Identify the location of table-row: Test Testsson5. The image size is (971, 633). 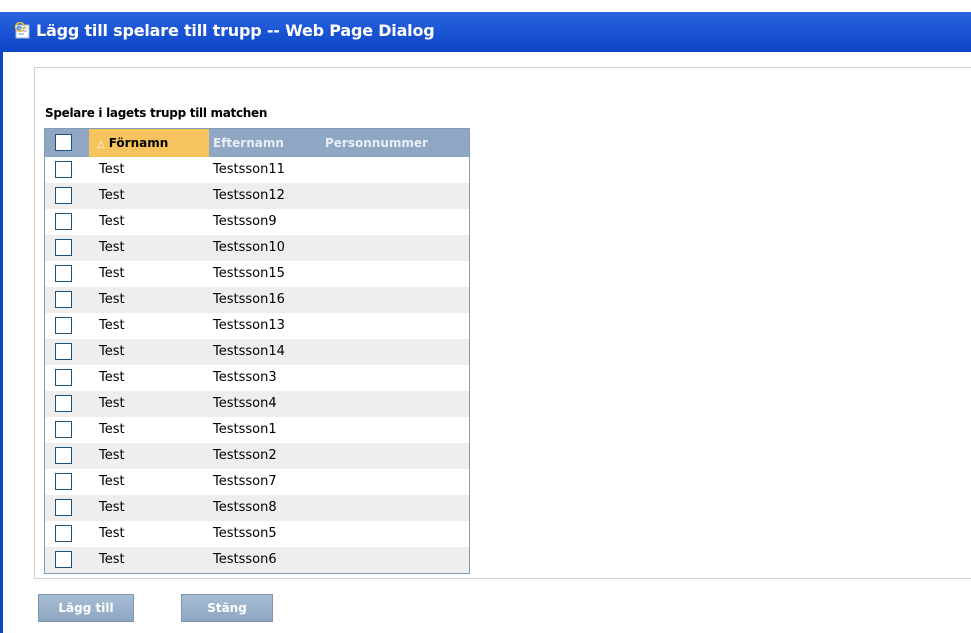
(257, 534).